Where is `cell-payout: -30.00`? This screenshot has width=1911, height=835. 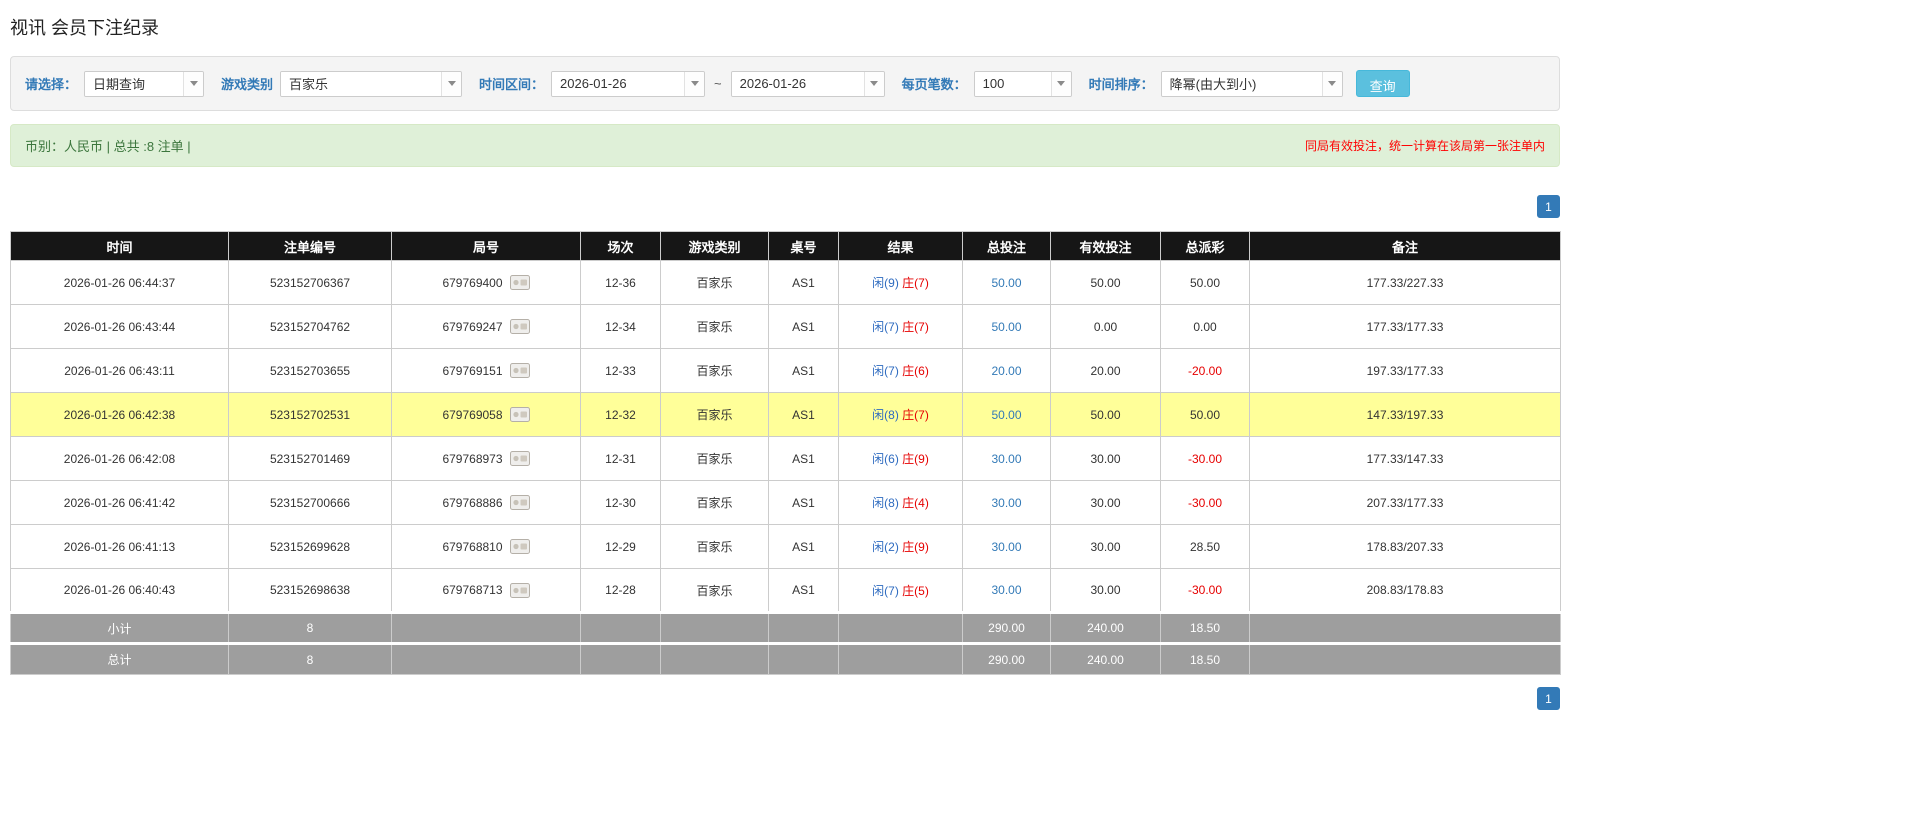 cell-payout: -30.00 is located at coordinates (1205, 458).